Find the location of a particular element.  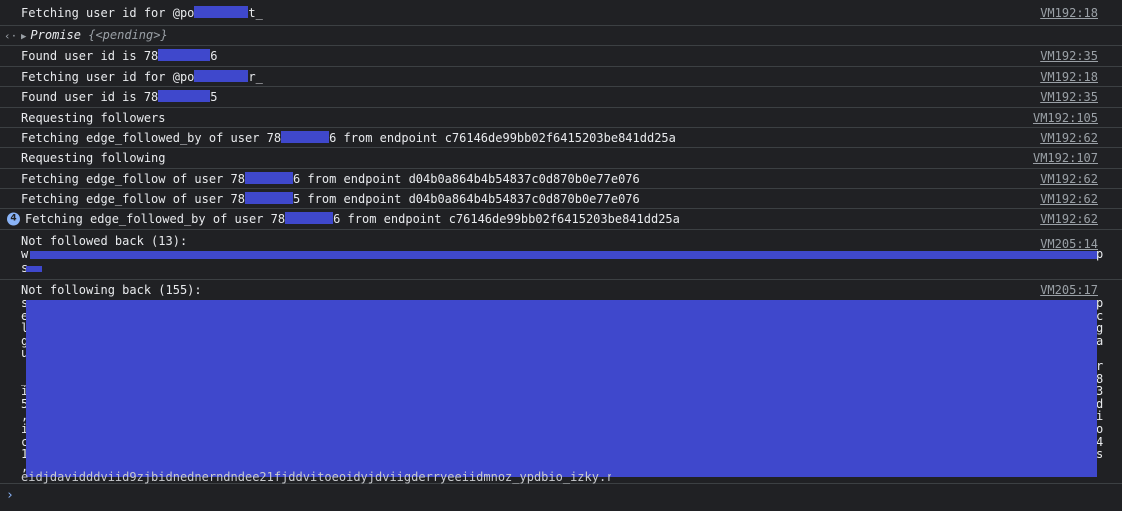

log-message: Requesting following is located at coordinates (93, 158).